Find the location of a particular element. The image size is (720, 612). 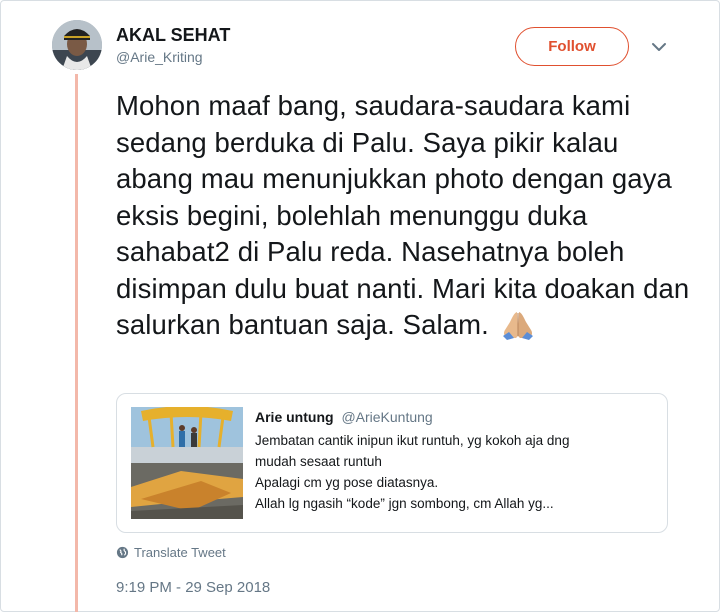

avatar is located at coordinates (77, 45).